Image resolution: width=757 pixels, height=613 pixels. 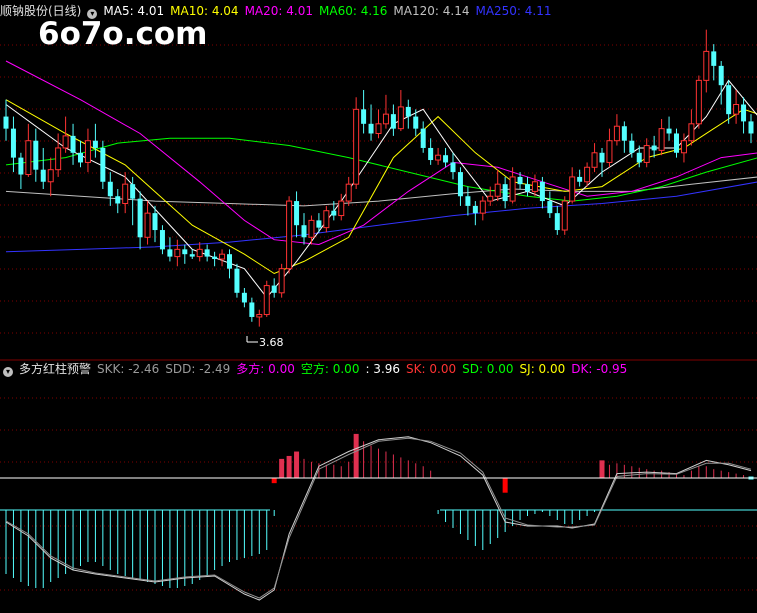 I want to click on indicator-label: SDD: -2.49, so click(x=198, y=369).